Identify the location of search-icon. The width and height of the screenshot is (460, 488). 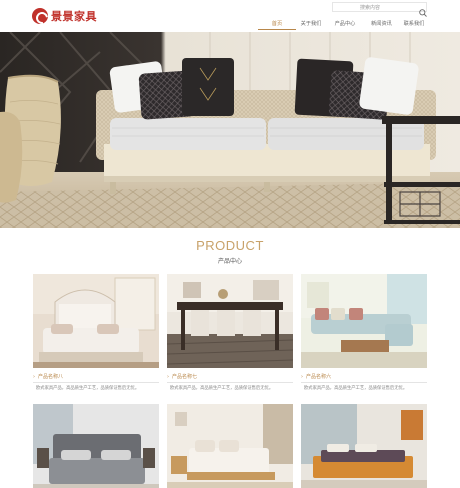
(423, 10).